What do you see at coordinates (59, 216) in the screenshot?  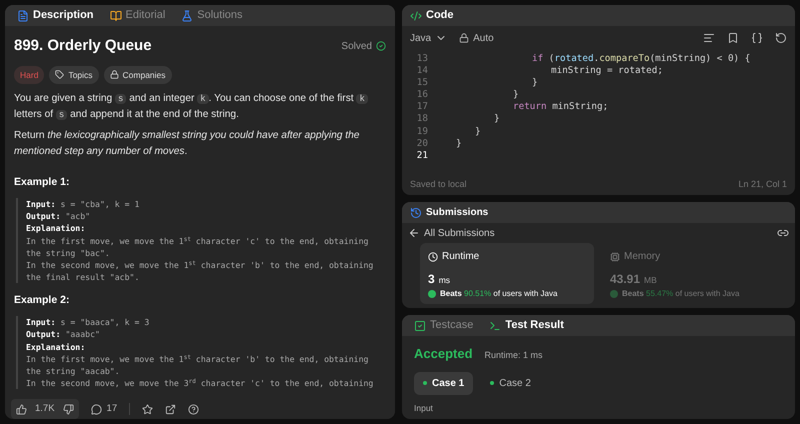 I see `output-text: Output: "acb"` at bounding box center [59, 216].